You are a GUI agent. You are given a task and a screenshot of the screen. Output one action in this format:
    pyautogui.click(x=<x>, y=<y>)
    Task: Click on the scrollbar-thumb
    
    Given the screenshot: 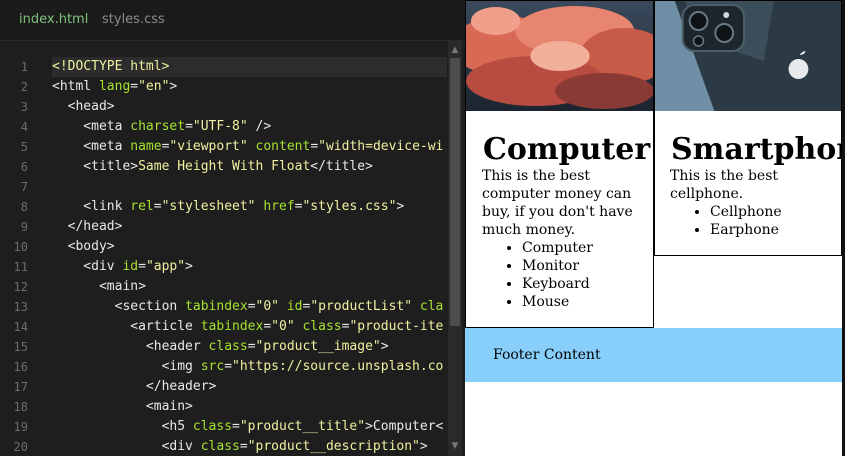 What is the action you would take?
    pyautogui.click(x=455, y=192)
    